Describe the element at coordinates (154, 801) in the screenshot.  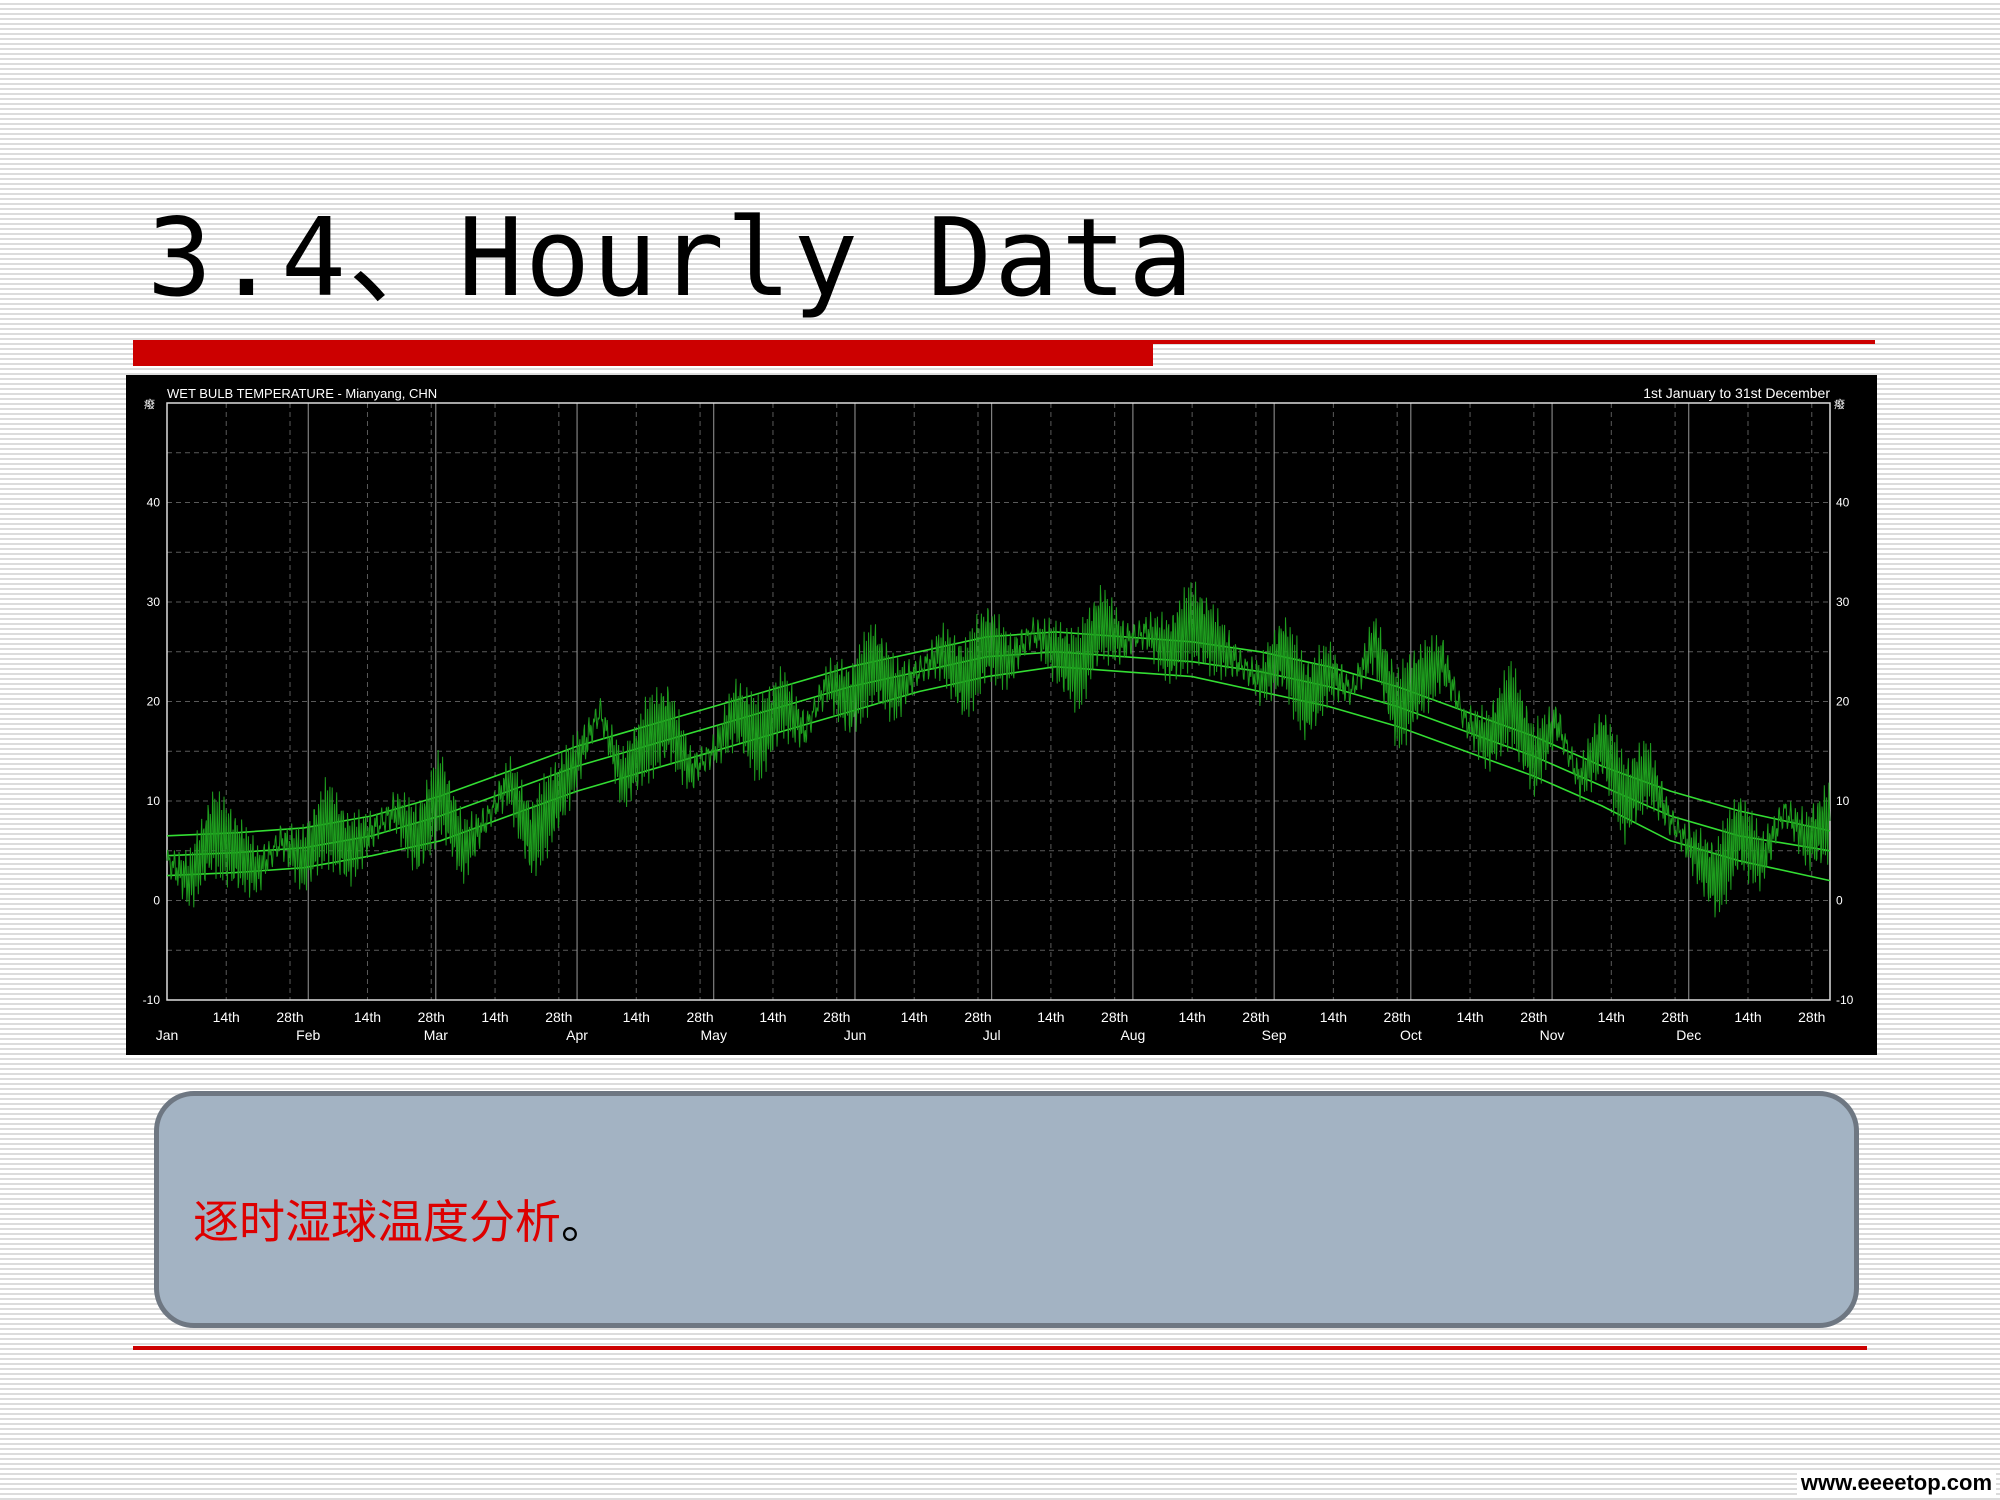
I see `y-tick-label-left: 10` at that location.